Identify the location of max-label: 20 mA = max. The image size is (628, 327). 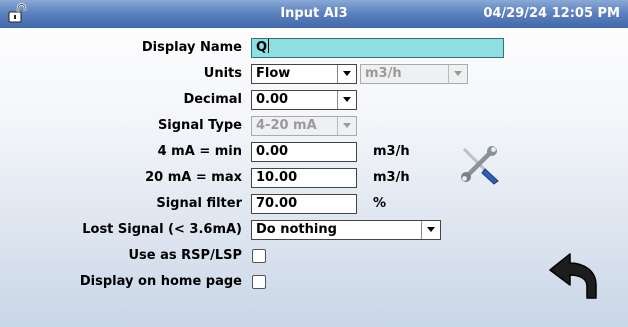
(193, 177).